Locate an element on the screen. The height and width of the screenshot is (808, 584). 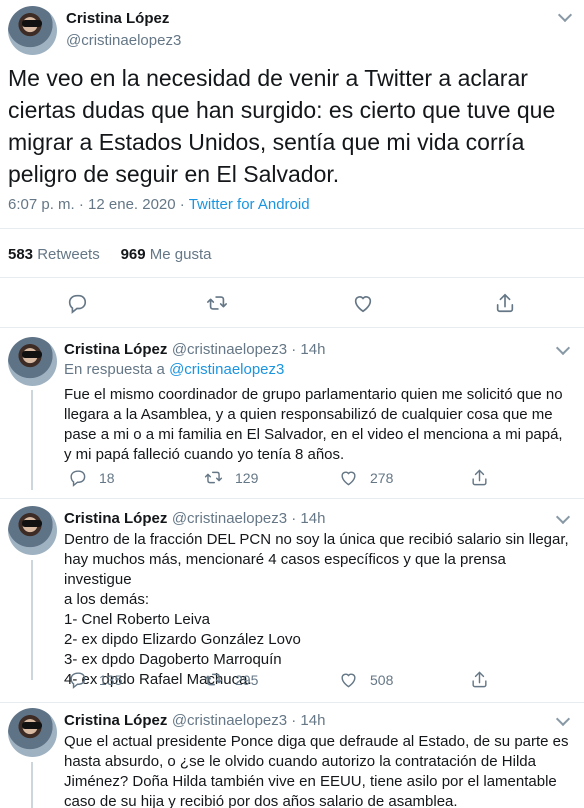
reply-text-line: a los demás: is located at coordinates (107, 599).